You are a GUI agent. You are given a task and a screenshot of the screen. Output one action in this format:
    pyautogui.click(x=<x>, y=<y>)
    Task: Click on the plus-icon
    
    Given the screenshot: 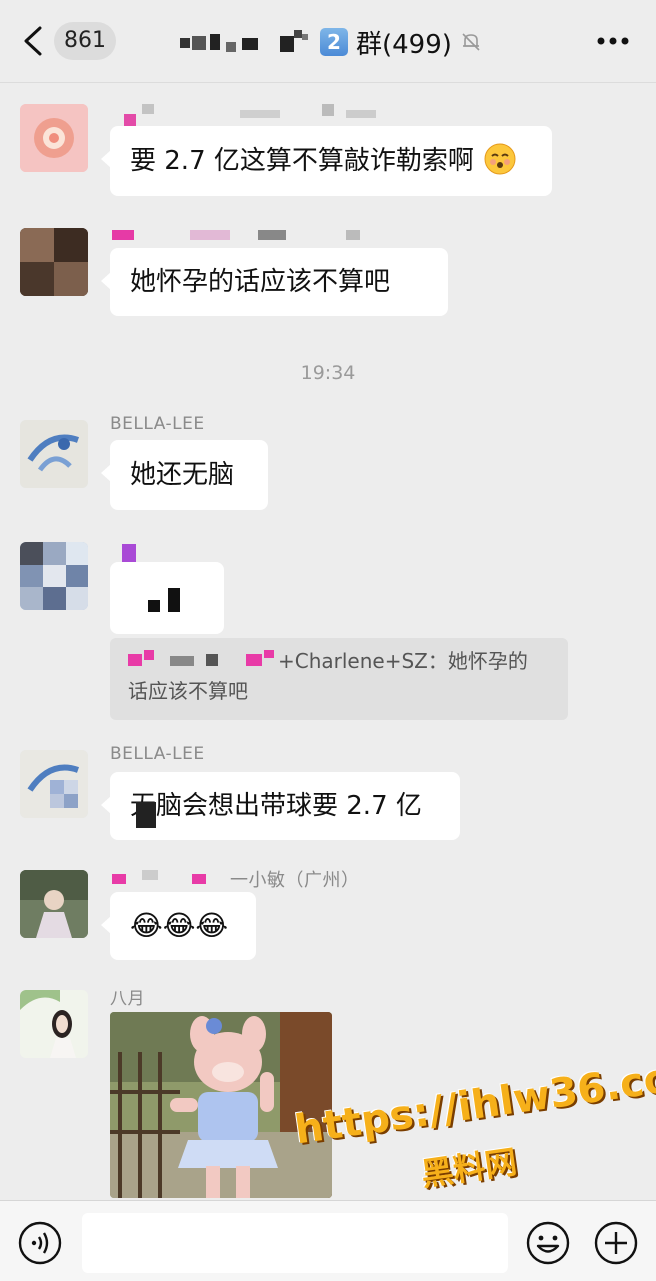 What is the action you would take?
    pyautogui.click(x=616, y=1243)
    